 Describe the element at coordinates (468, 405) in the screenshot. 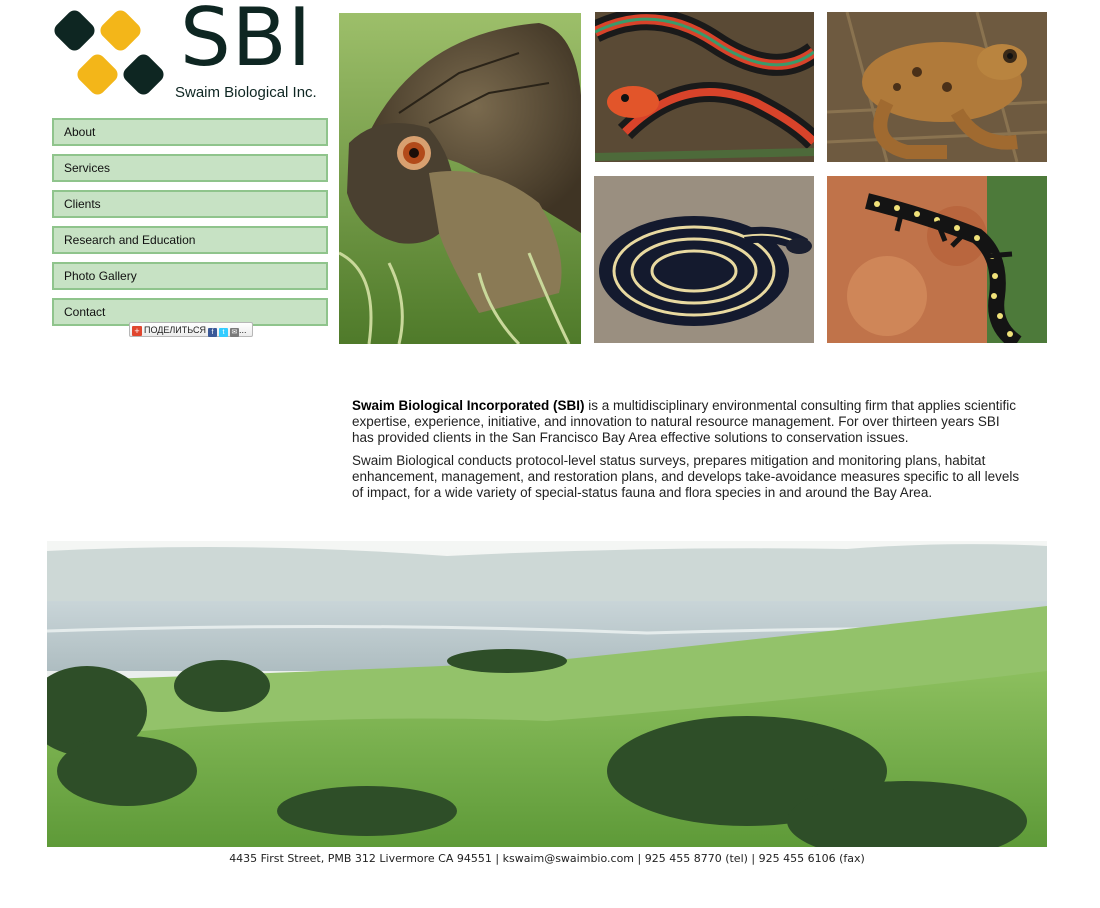

I see `company-name: Swaim Biological Incorporated (SBI)` at that location.